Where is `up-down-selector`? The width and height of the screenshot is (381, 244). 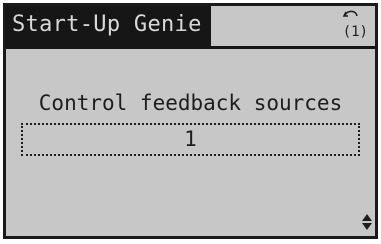
up-down-selector is located at coordinates (367, 222).